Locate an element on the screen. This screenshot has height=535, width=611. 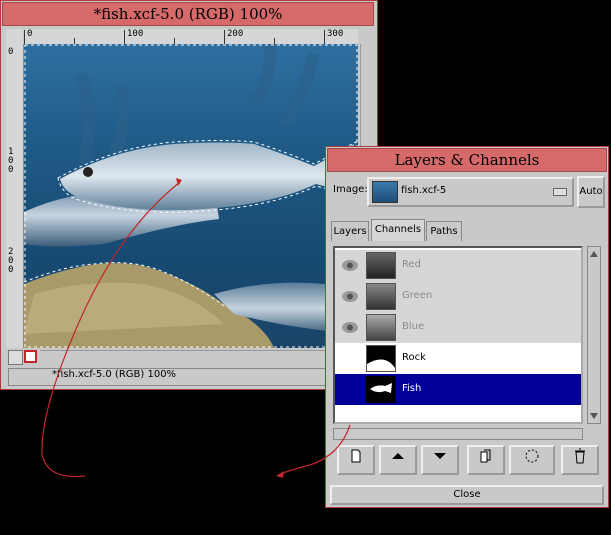
duplicate-channel-button is located at coordinates (486, 460).